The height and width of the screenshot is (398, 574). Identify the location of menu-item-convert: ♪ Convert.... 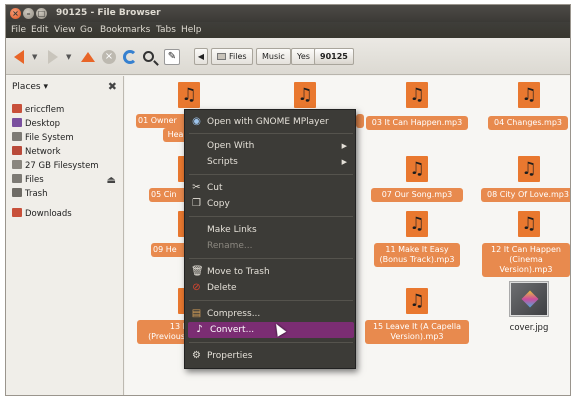
(271, 330).